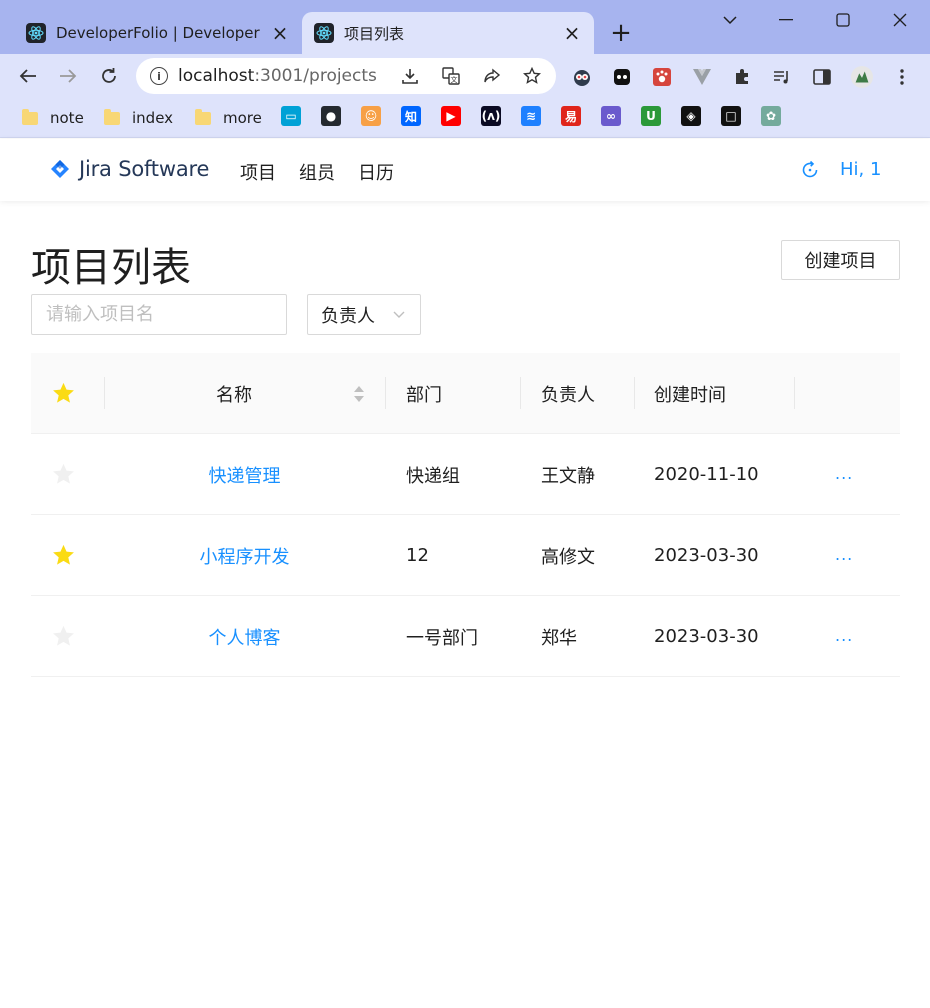 The height and width of the screenshot is (1008, 930). I want to click on project-name-link: 小程序开发, so click(244, 555).